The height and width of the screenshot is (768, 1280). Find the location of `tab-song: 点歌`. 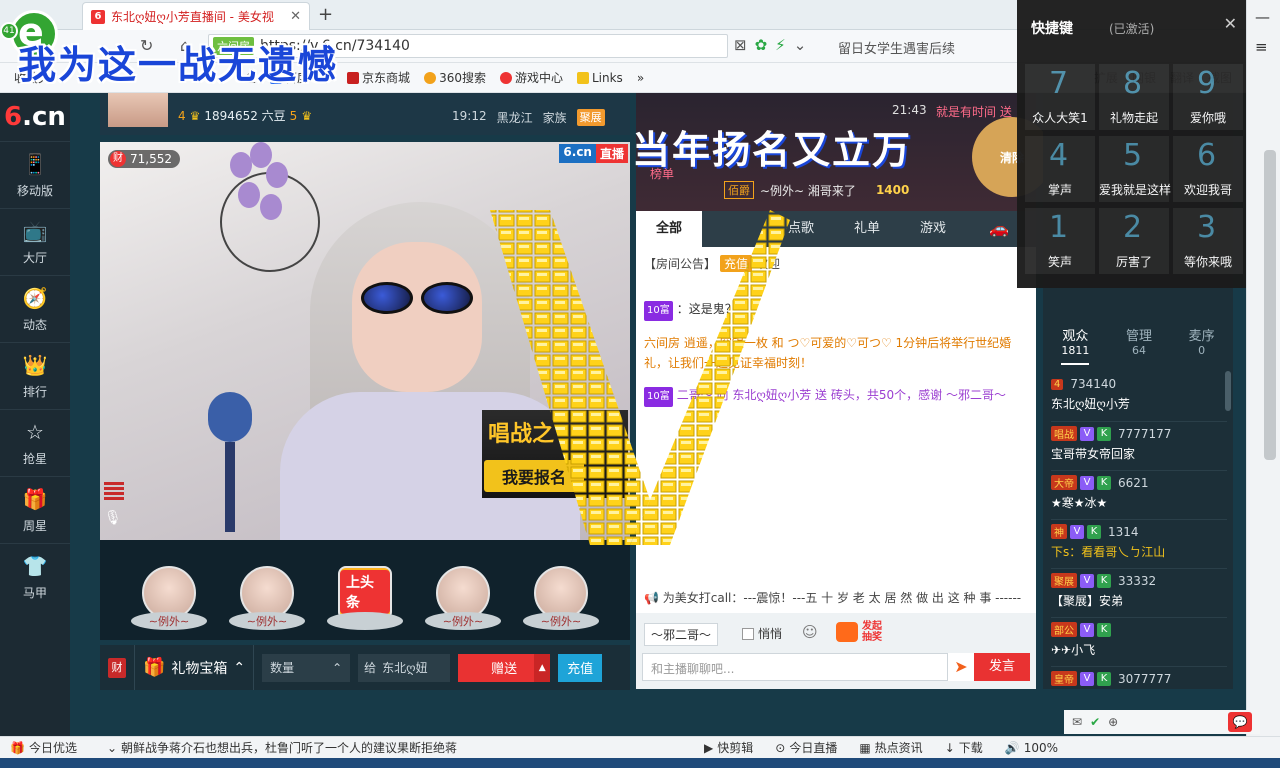

tab-song: 点歌 is located at coordinates (801, 229).